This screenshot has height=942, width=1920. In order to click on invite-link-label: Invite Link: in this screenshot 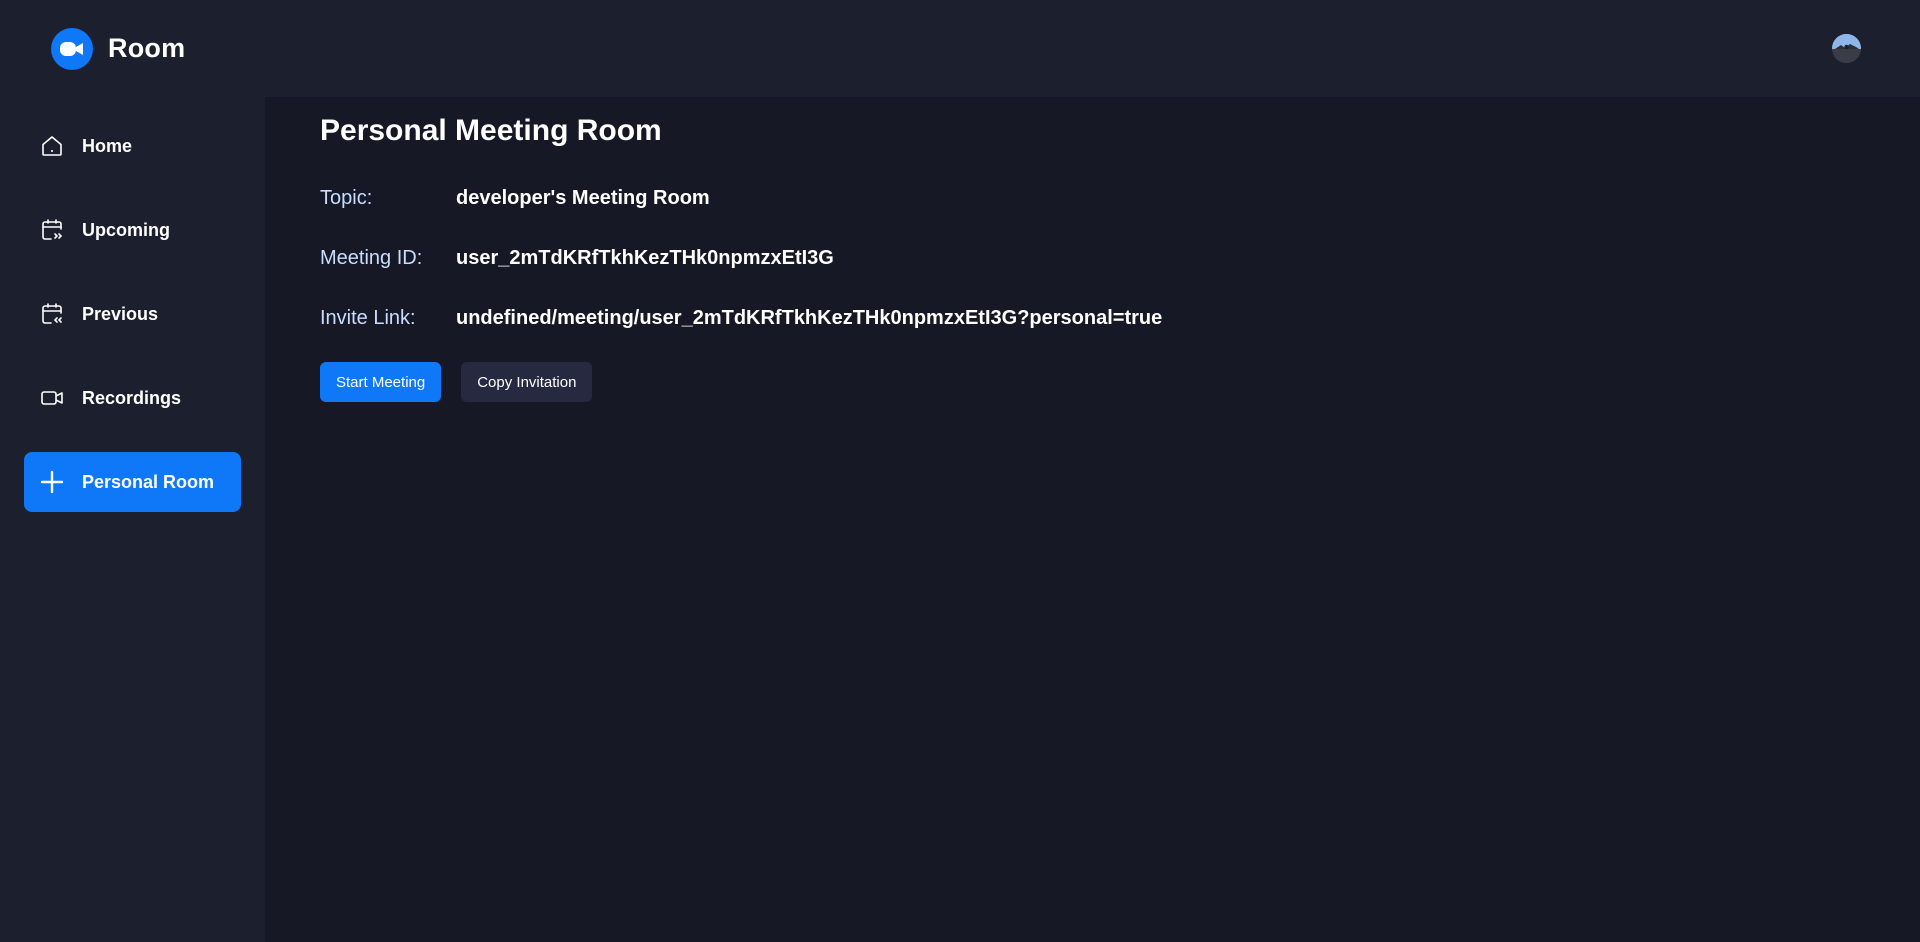, I will do `click(368, 317)`.